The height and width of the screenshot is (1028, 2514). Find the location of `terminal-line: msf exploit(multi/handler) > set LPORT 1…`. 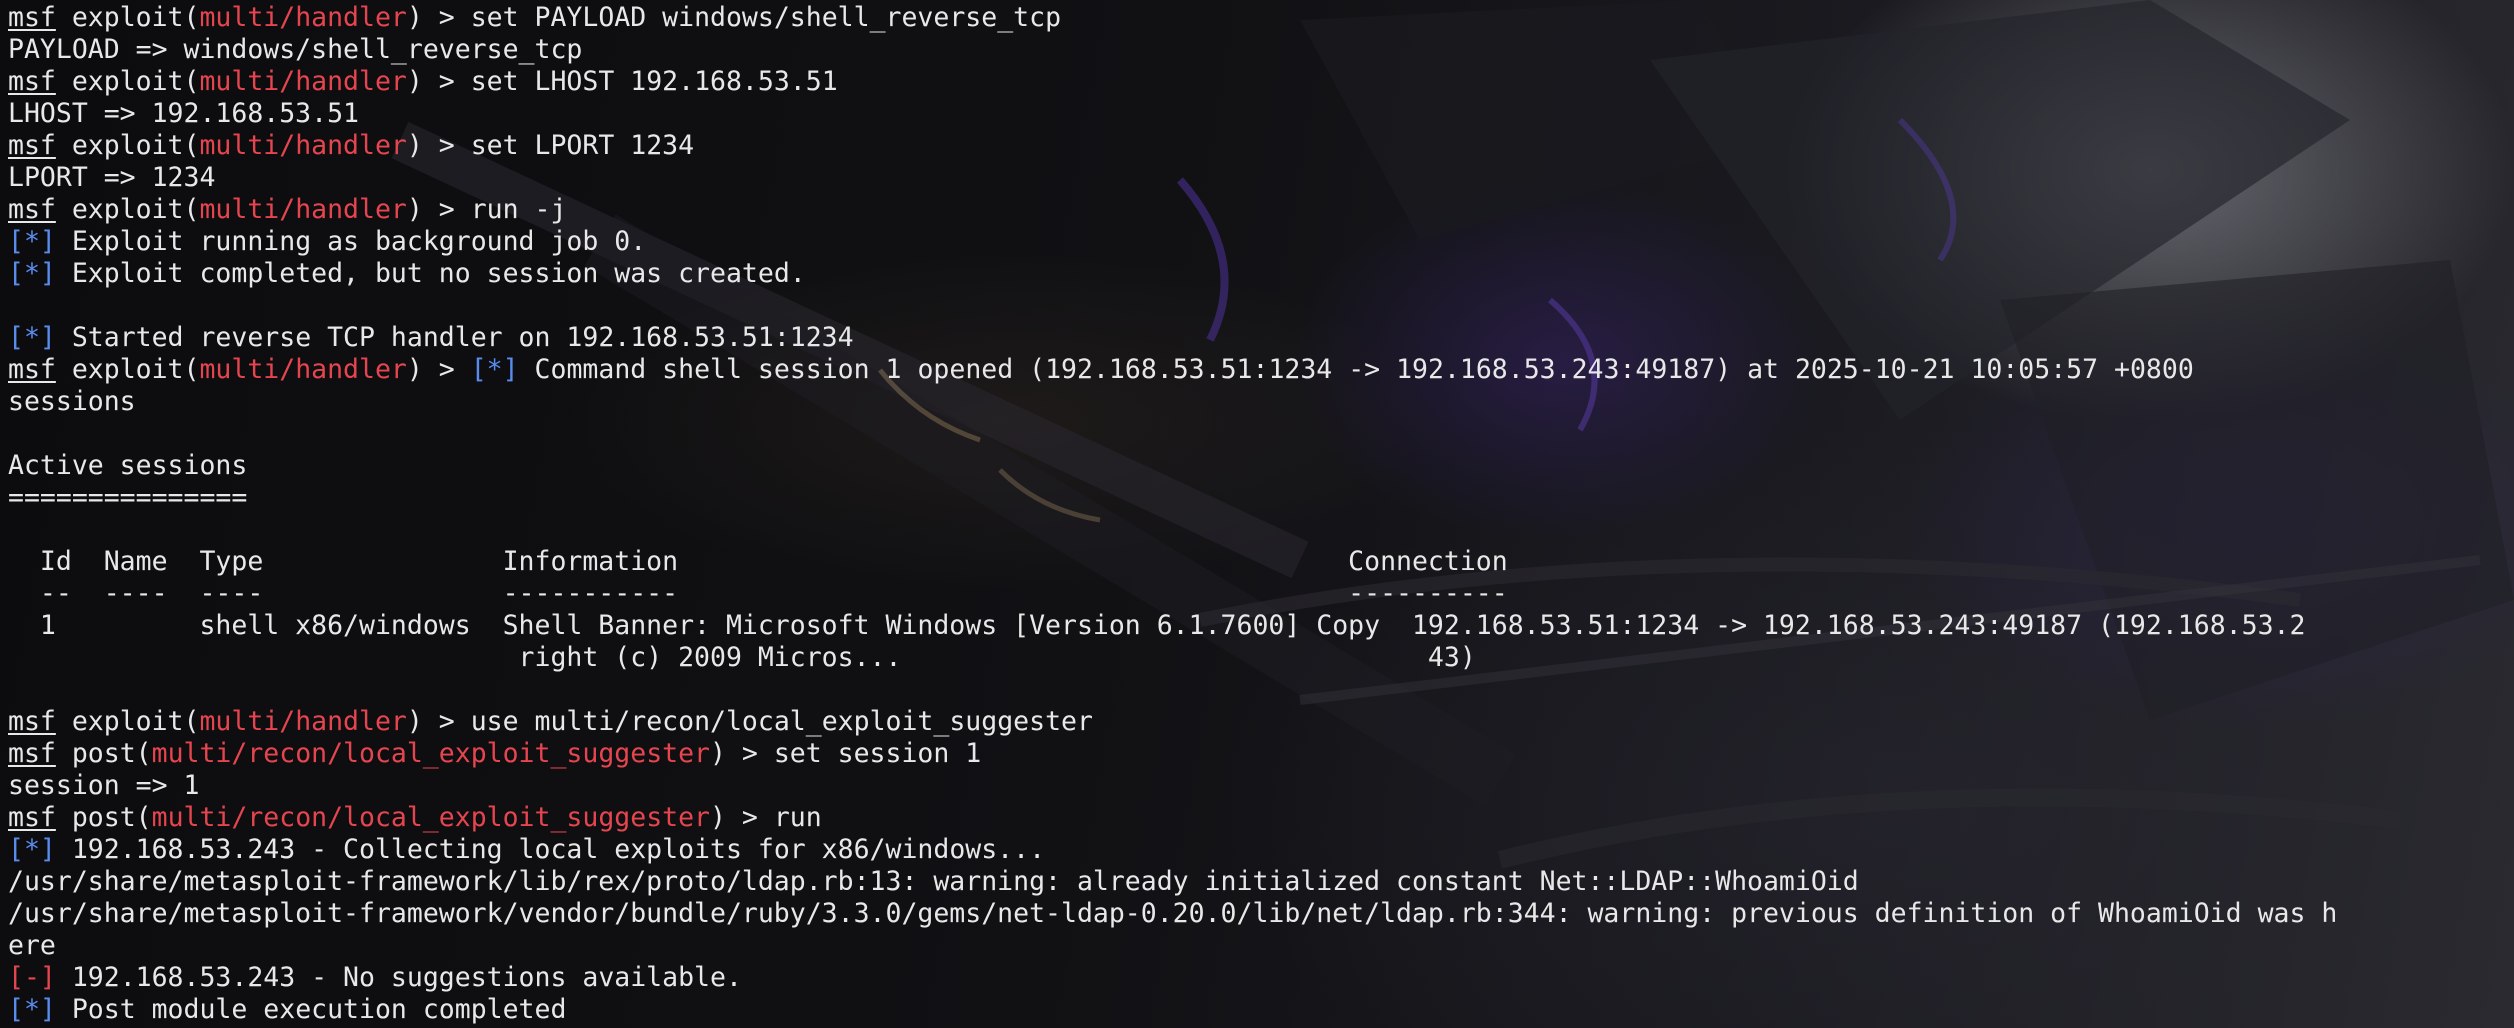

terminal-line: msf exploit(multi/handler) > set LPORT 1… is located at coordinates (1172, 146).